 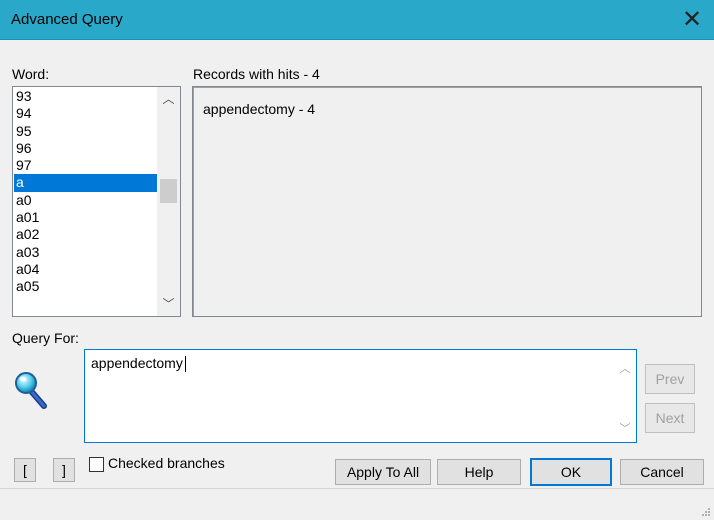 I want to click on query-text: appendectomy, so click(x=138, y=364).